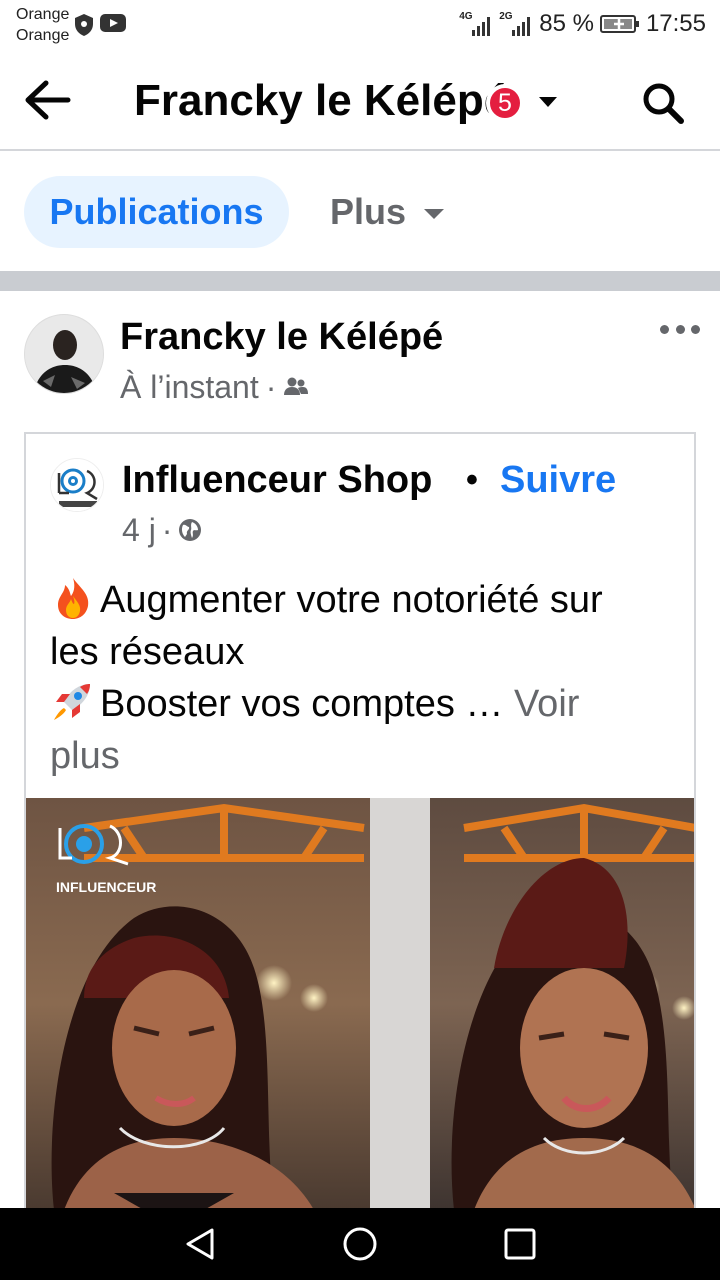 This screenshot has height=1280, width=720. What do you see at coordinates (680, 329) in the screenshot?
I see `more-horizontal-icon` at bounding box center [680, 329].